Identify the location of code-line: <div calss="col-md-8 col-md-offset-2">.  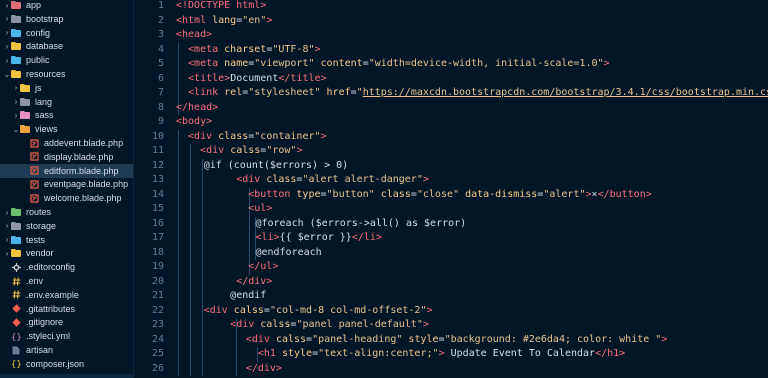
(318, 311).